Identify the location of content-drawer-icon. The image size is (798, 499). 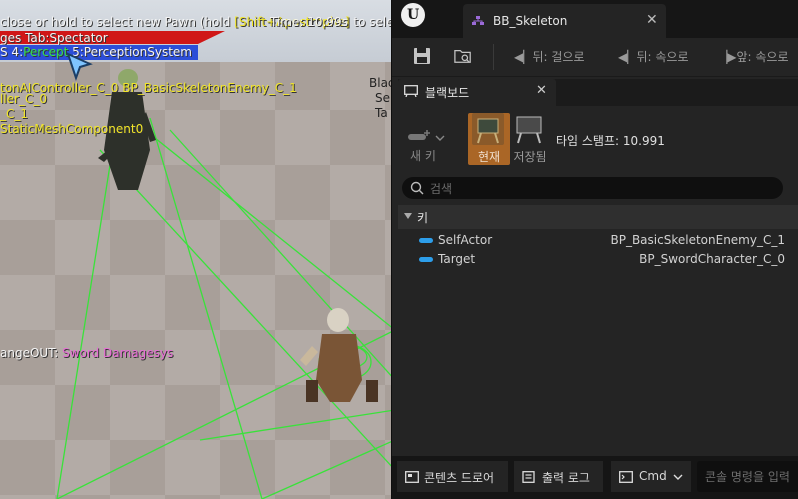
(412, 477).